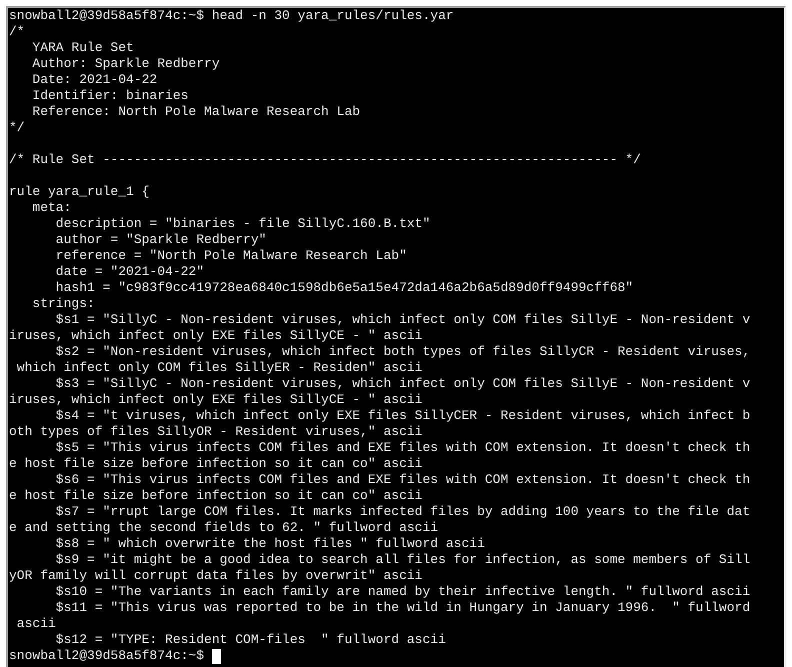  Describe the element at coordinates (242, 224) in the screenshot. I see `output-line: description = "binaries - file SillyC.160.B.txt"` at that location.